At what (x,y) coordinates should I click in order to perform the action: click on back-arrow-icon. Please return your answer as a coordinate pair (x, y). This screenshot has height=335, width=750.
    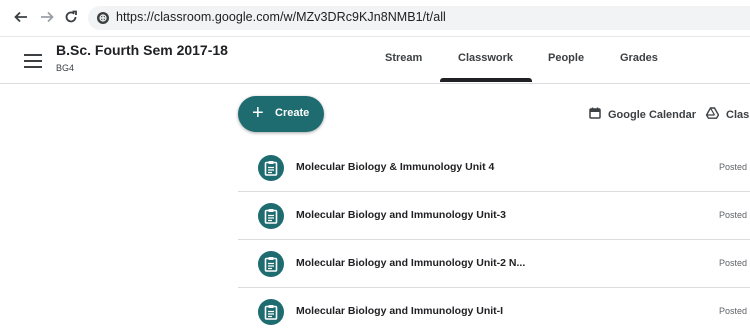
    Looking at the image, I should click on (21, 17).